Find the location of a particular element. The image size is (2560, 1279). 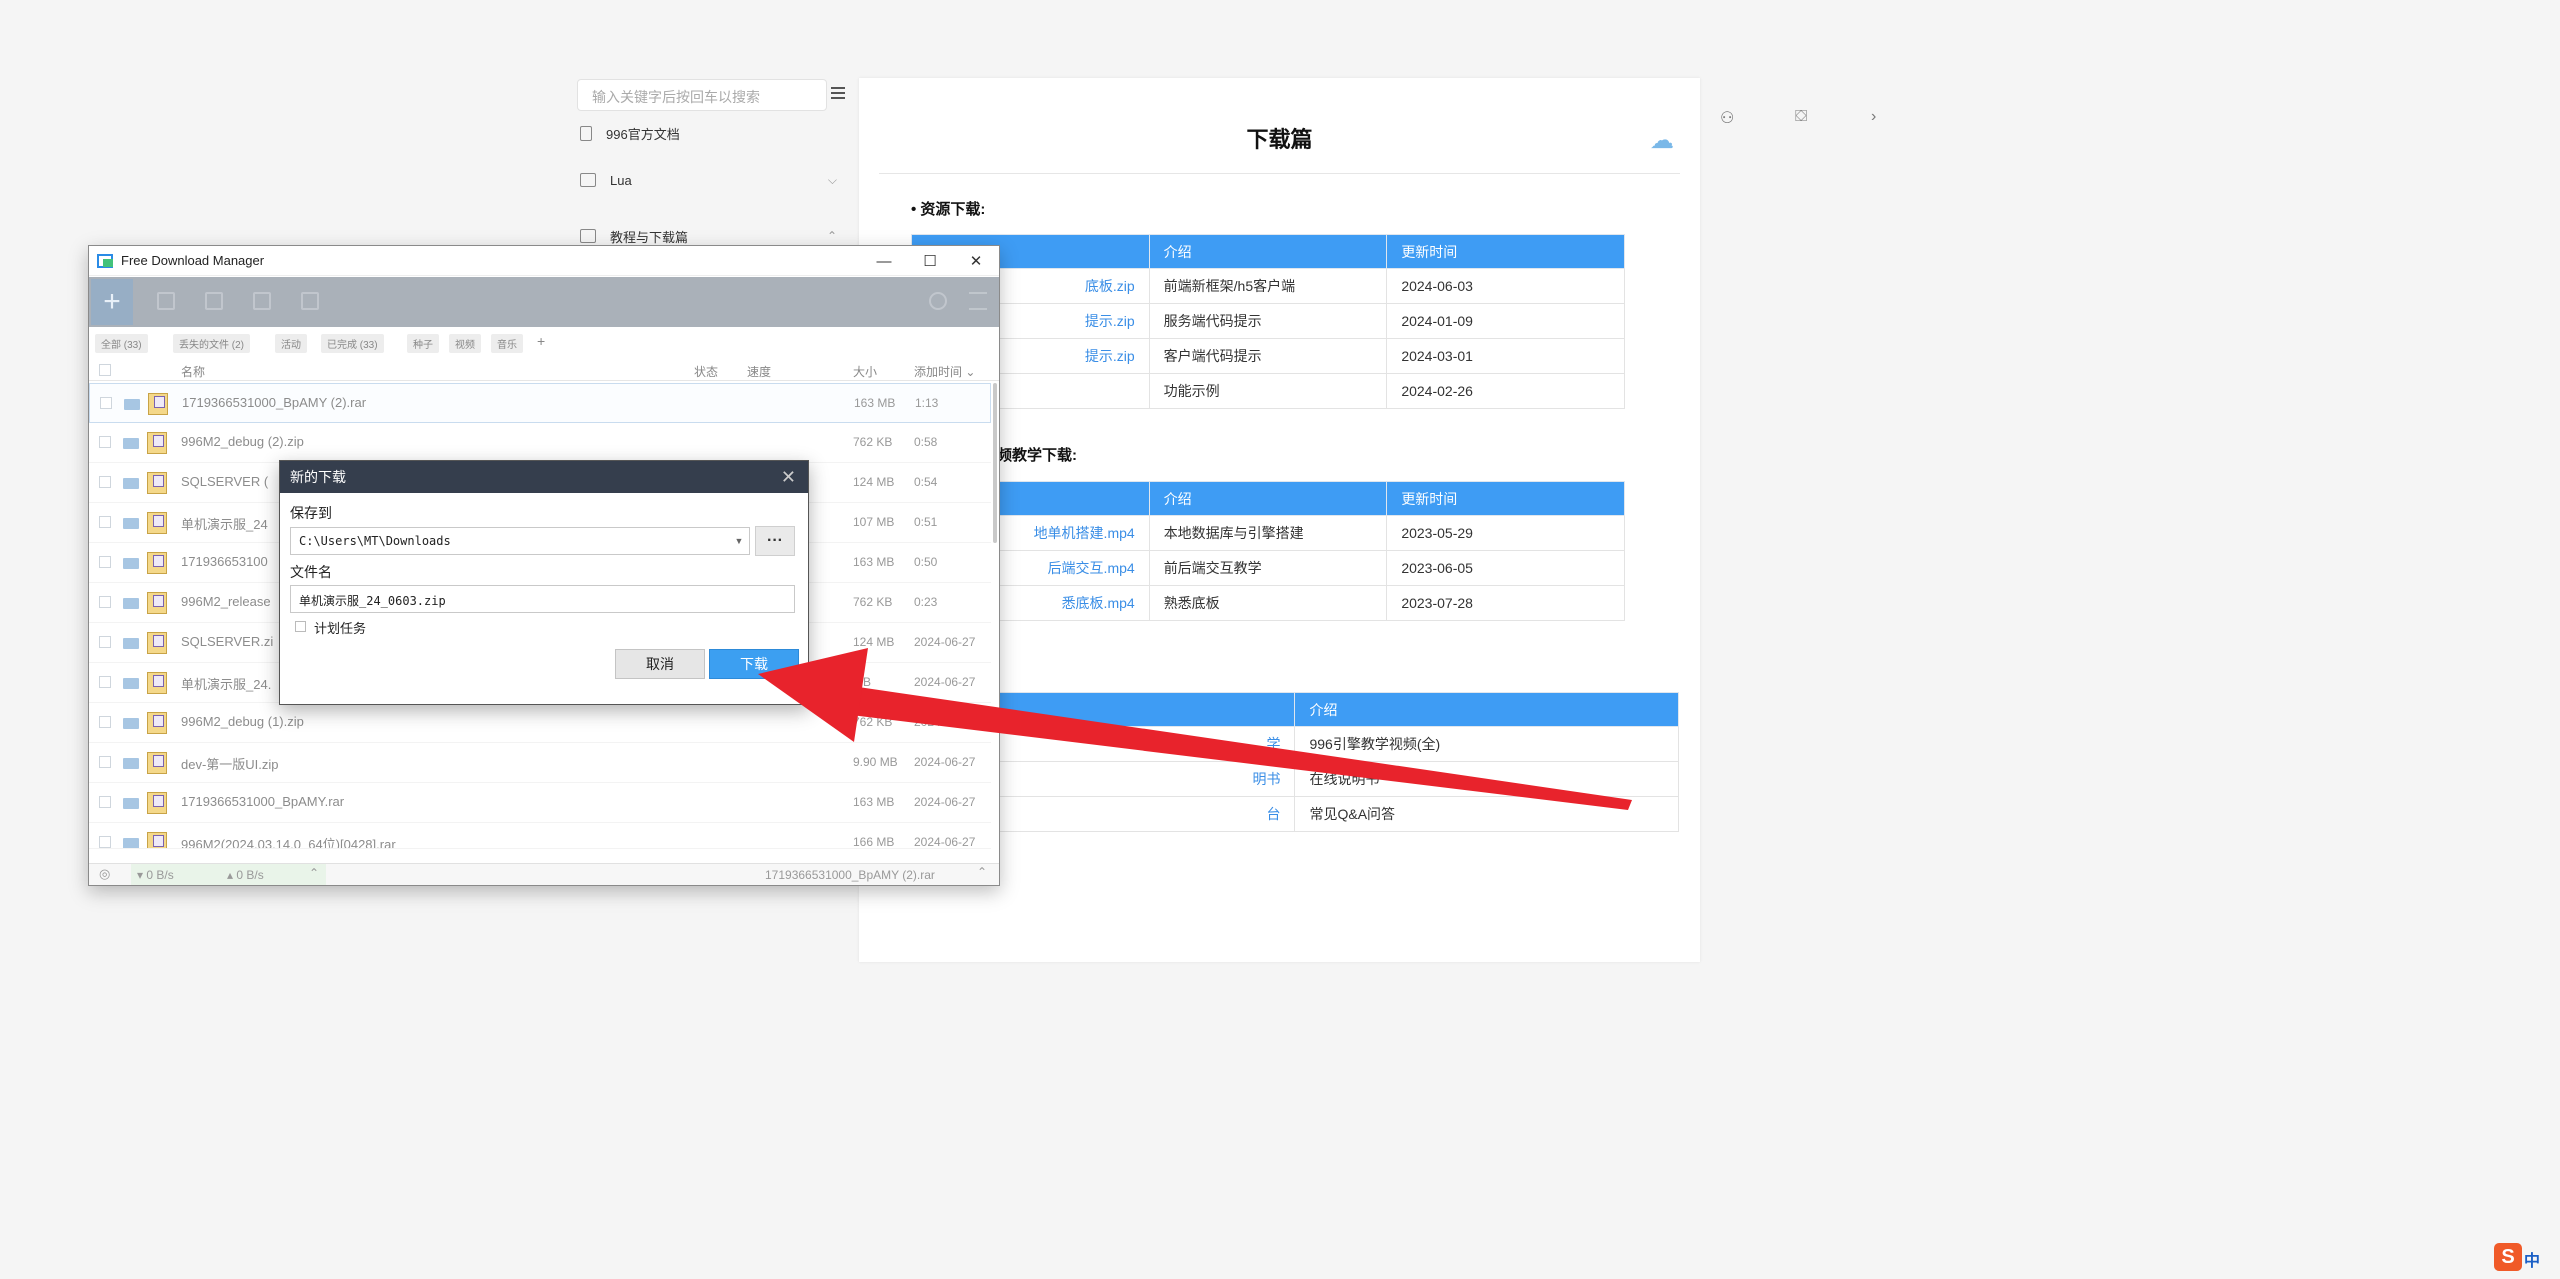

close-icon: ✕ is located at coordinates (788, 477).